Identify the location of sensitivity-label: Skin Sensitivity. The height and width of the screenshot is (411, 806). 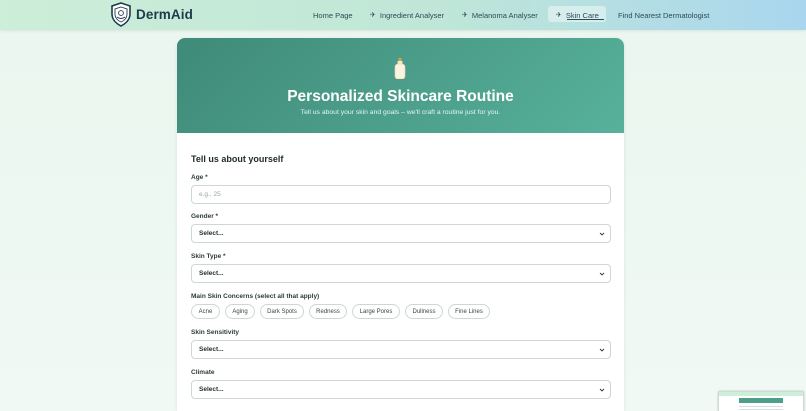
(215, 332).